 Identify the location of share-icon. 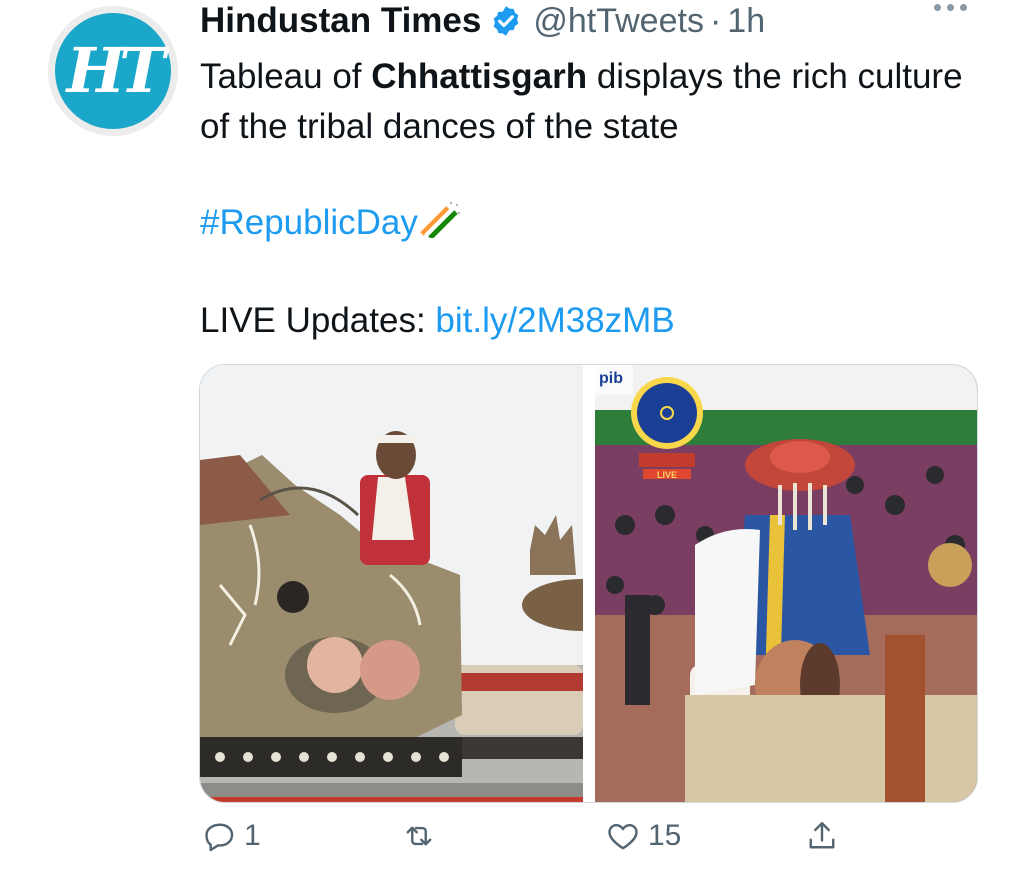
(822, 835).